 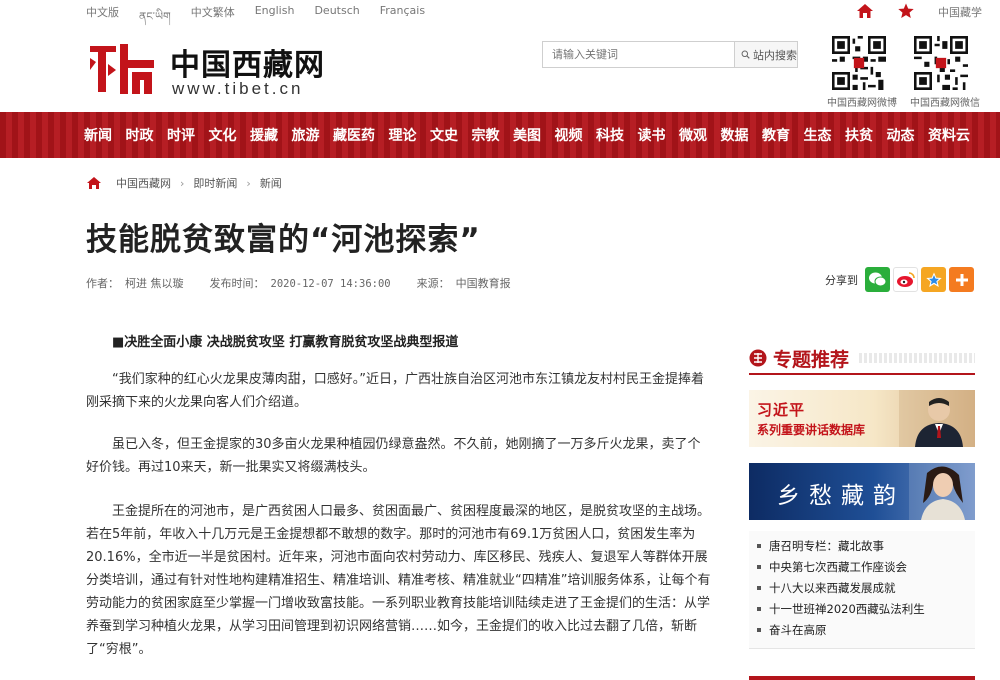 What do you see at coordinates (98, 135) in the screenshot?
I see `nav-item: 新闻` at bounding box center [98, 135].